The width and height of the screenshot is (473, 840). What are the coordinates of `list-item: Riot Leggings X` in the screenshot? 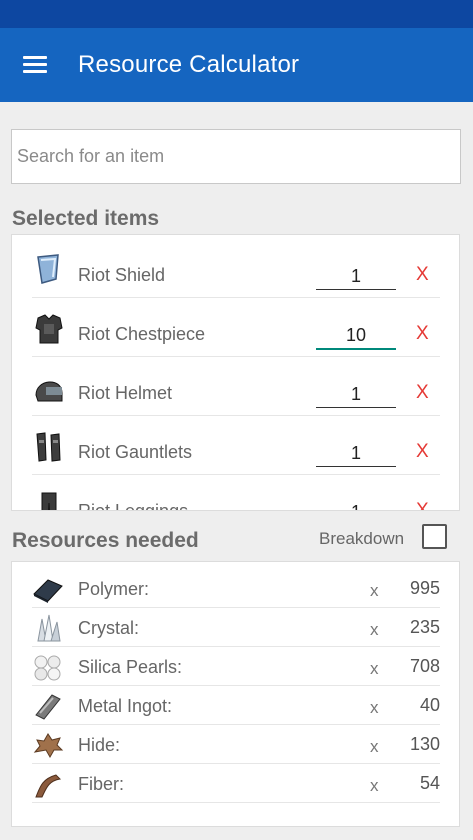 It's located at (236, 493).